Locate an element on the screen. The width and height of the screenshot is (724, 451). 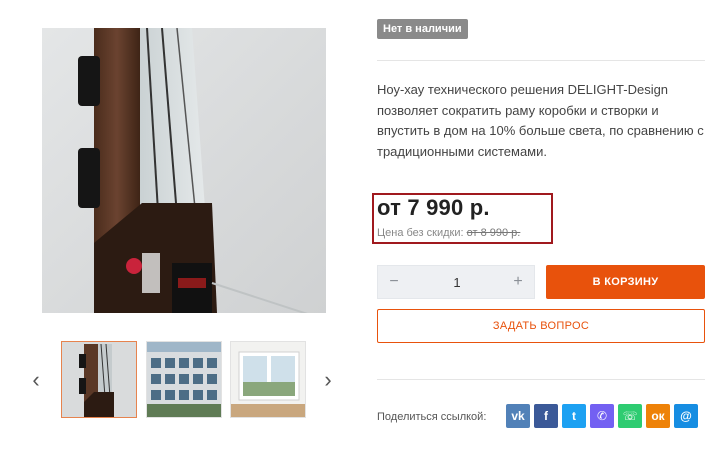
gallery-next-arrow: › is located at coordinates (328, 379).